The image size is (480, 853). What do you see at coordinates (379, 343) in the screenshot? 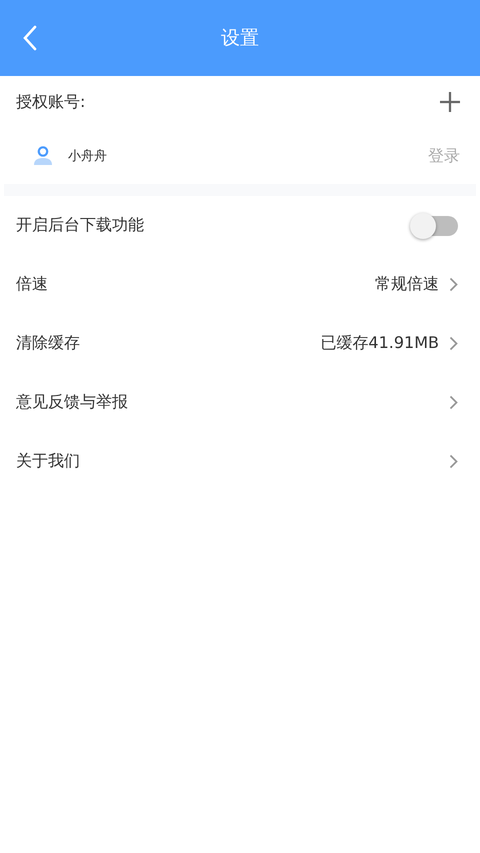
I see `setting-value: 已缓存41.91MB` at bounding box center [379, 343].